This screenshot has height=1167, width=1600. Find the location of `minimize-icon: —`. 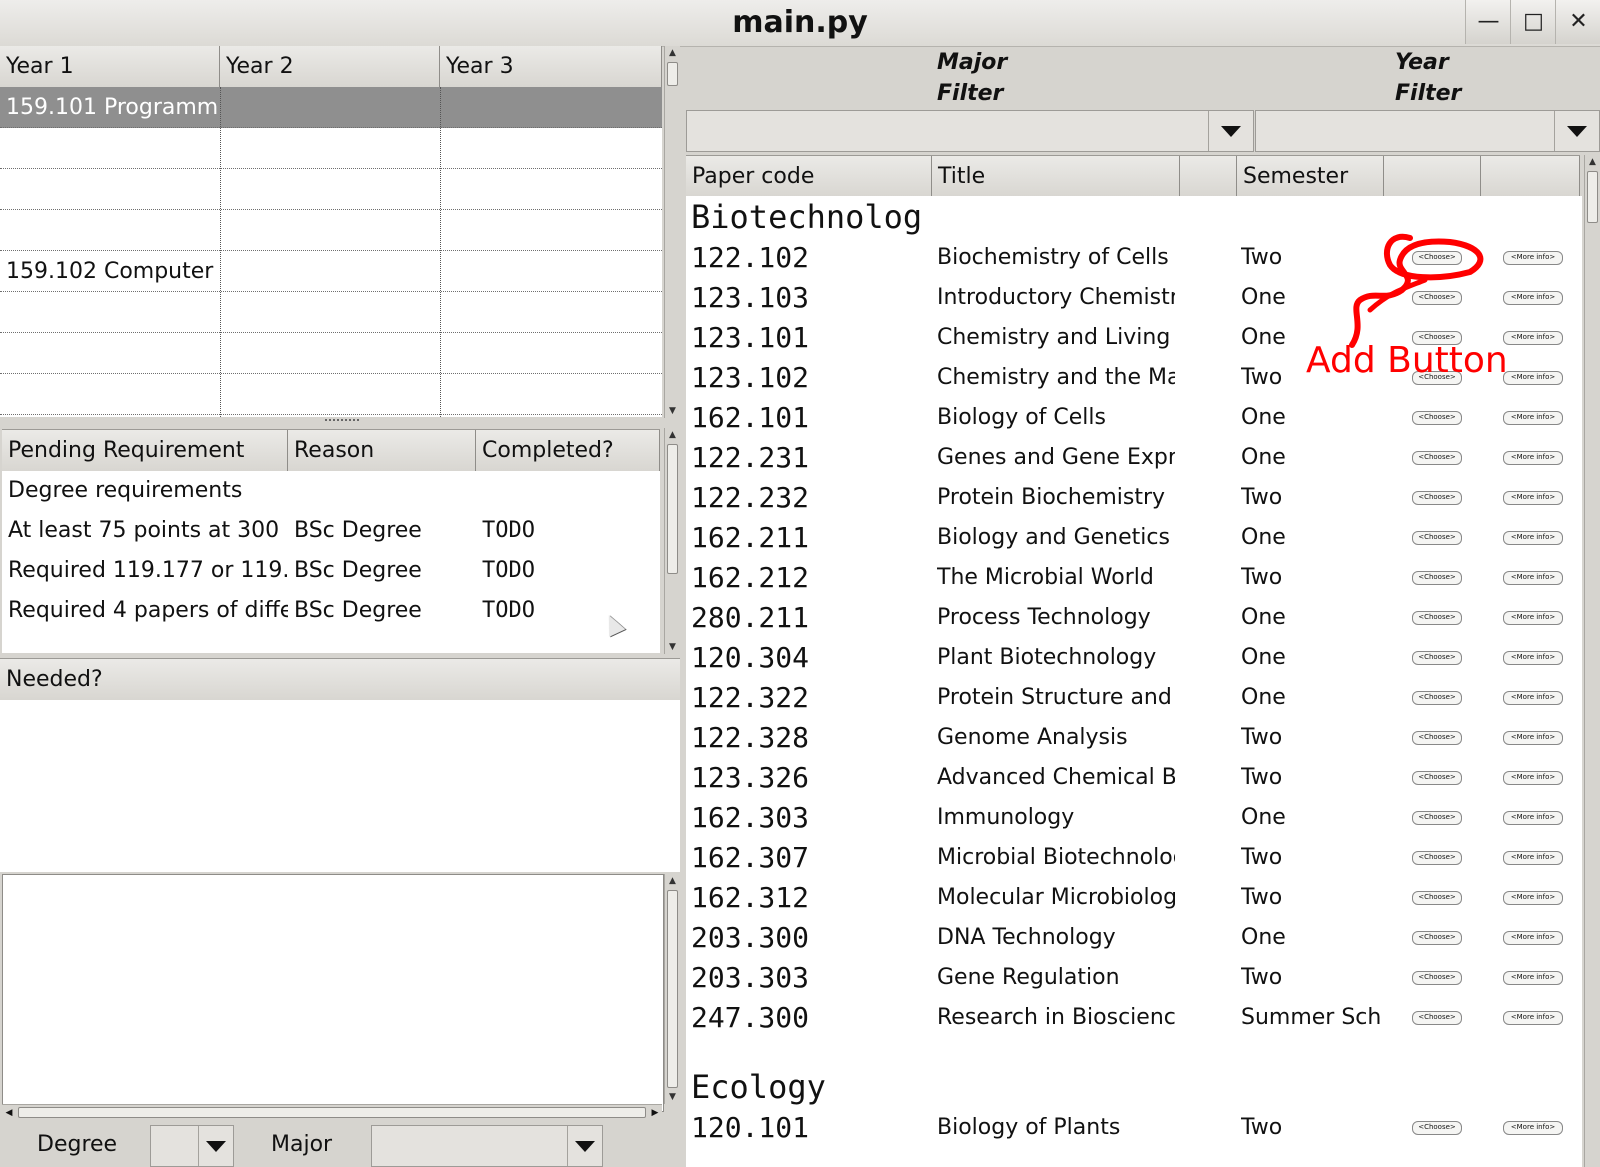

minimize-icon: — is located at coordinates (1488, 21).